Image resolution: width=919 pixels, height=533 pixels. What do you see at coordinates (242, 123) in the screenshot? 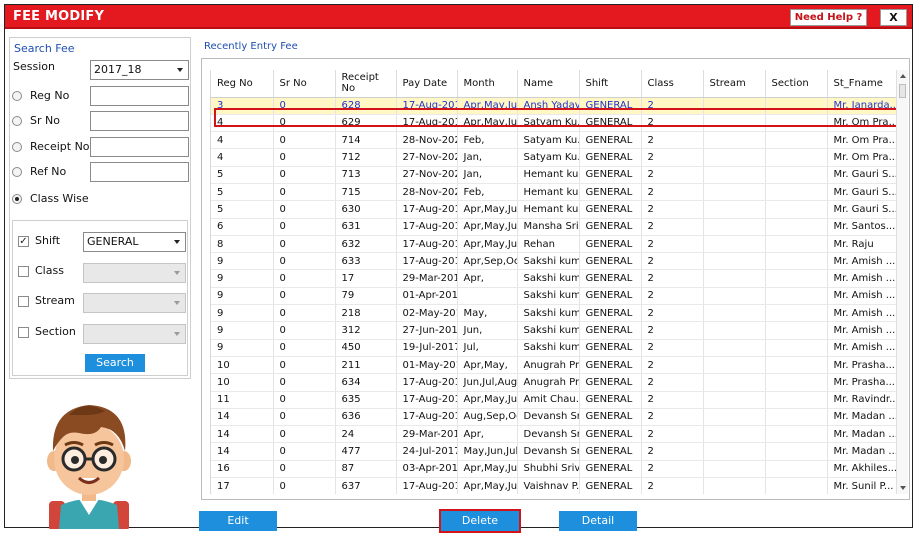
I see `table-cell: 4` at bounding box center [242, 123].